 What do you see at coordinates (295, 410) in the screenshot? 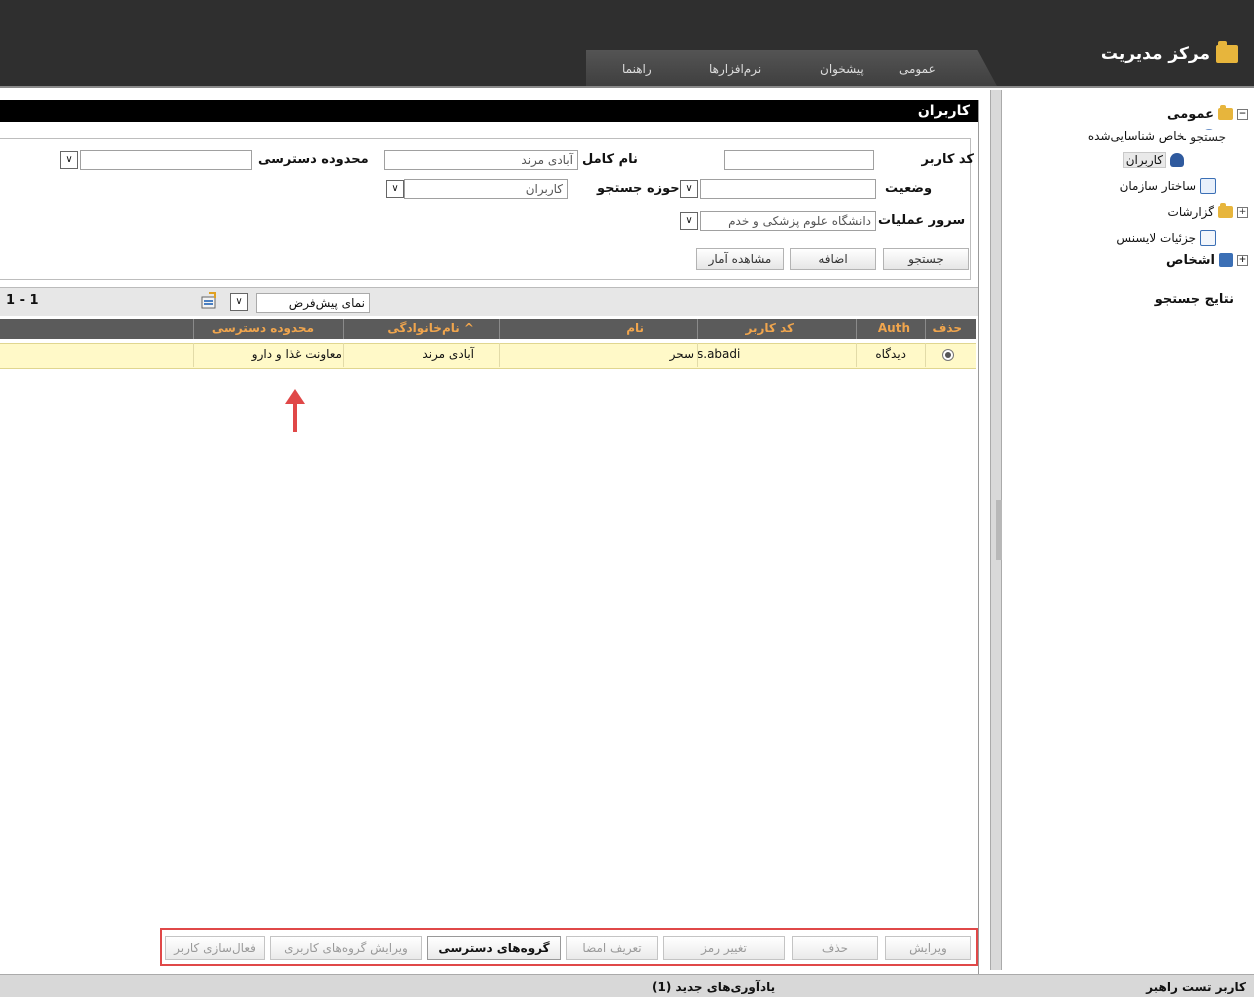
I see `arrow-up-icon` at bounding box center [295, 410].